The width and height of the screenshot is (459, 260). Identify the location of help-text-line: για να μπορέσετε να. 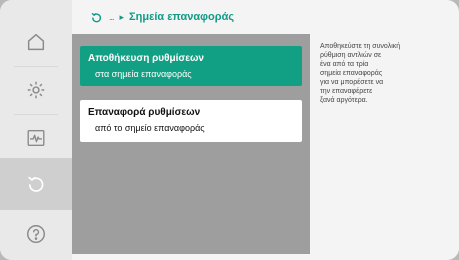
(352, 82).